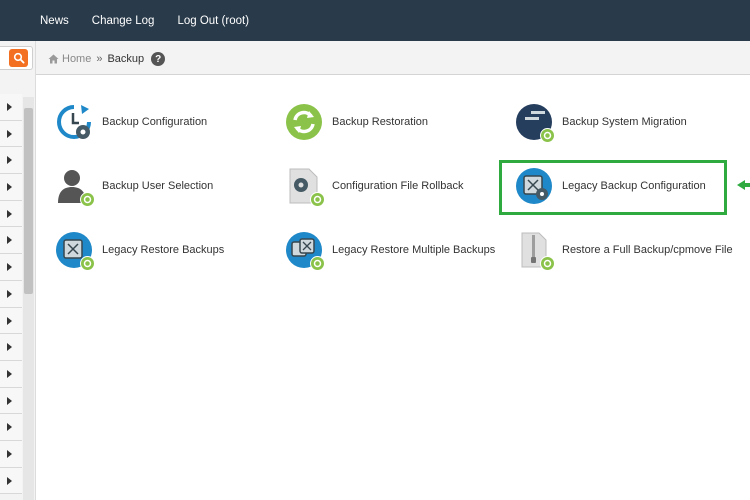  I want to click on sidebar-collapsed-list, so click(11, 294).